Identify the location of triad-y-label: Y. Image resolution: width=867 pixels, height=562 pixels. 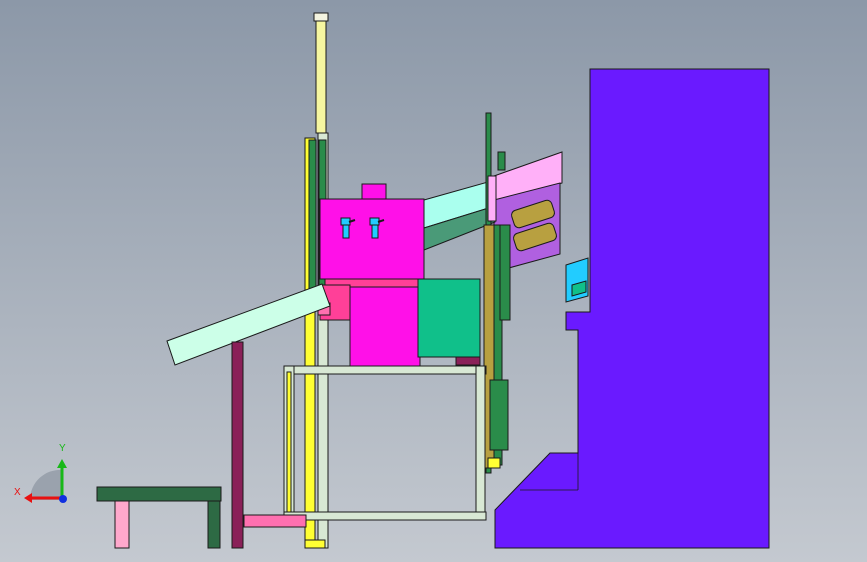
(62, 448).